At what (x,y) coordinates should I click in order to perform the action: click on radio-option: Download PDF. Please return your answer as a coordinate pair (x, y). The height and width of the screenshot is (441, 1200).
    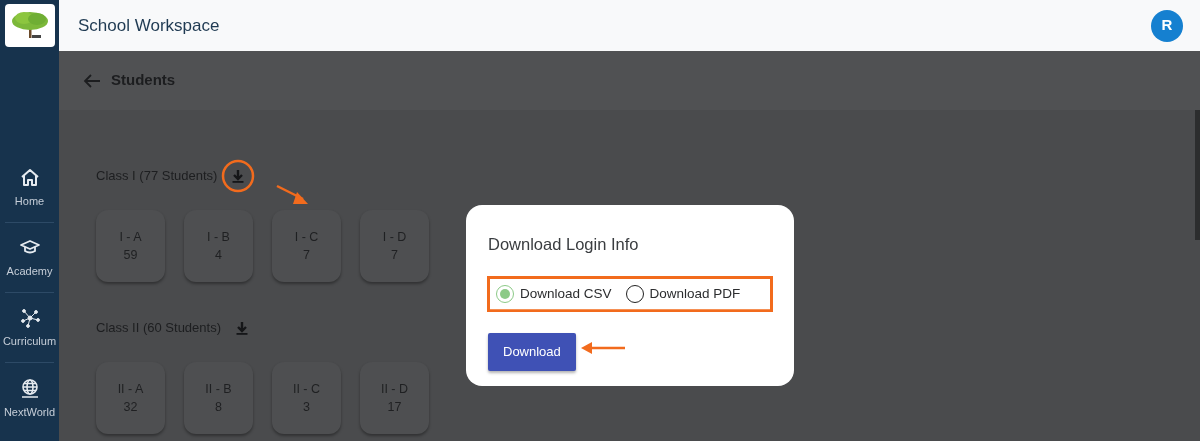
    Looking at the image, I should click on (683, 293).